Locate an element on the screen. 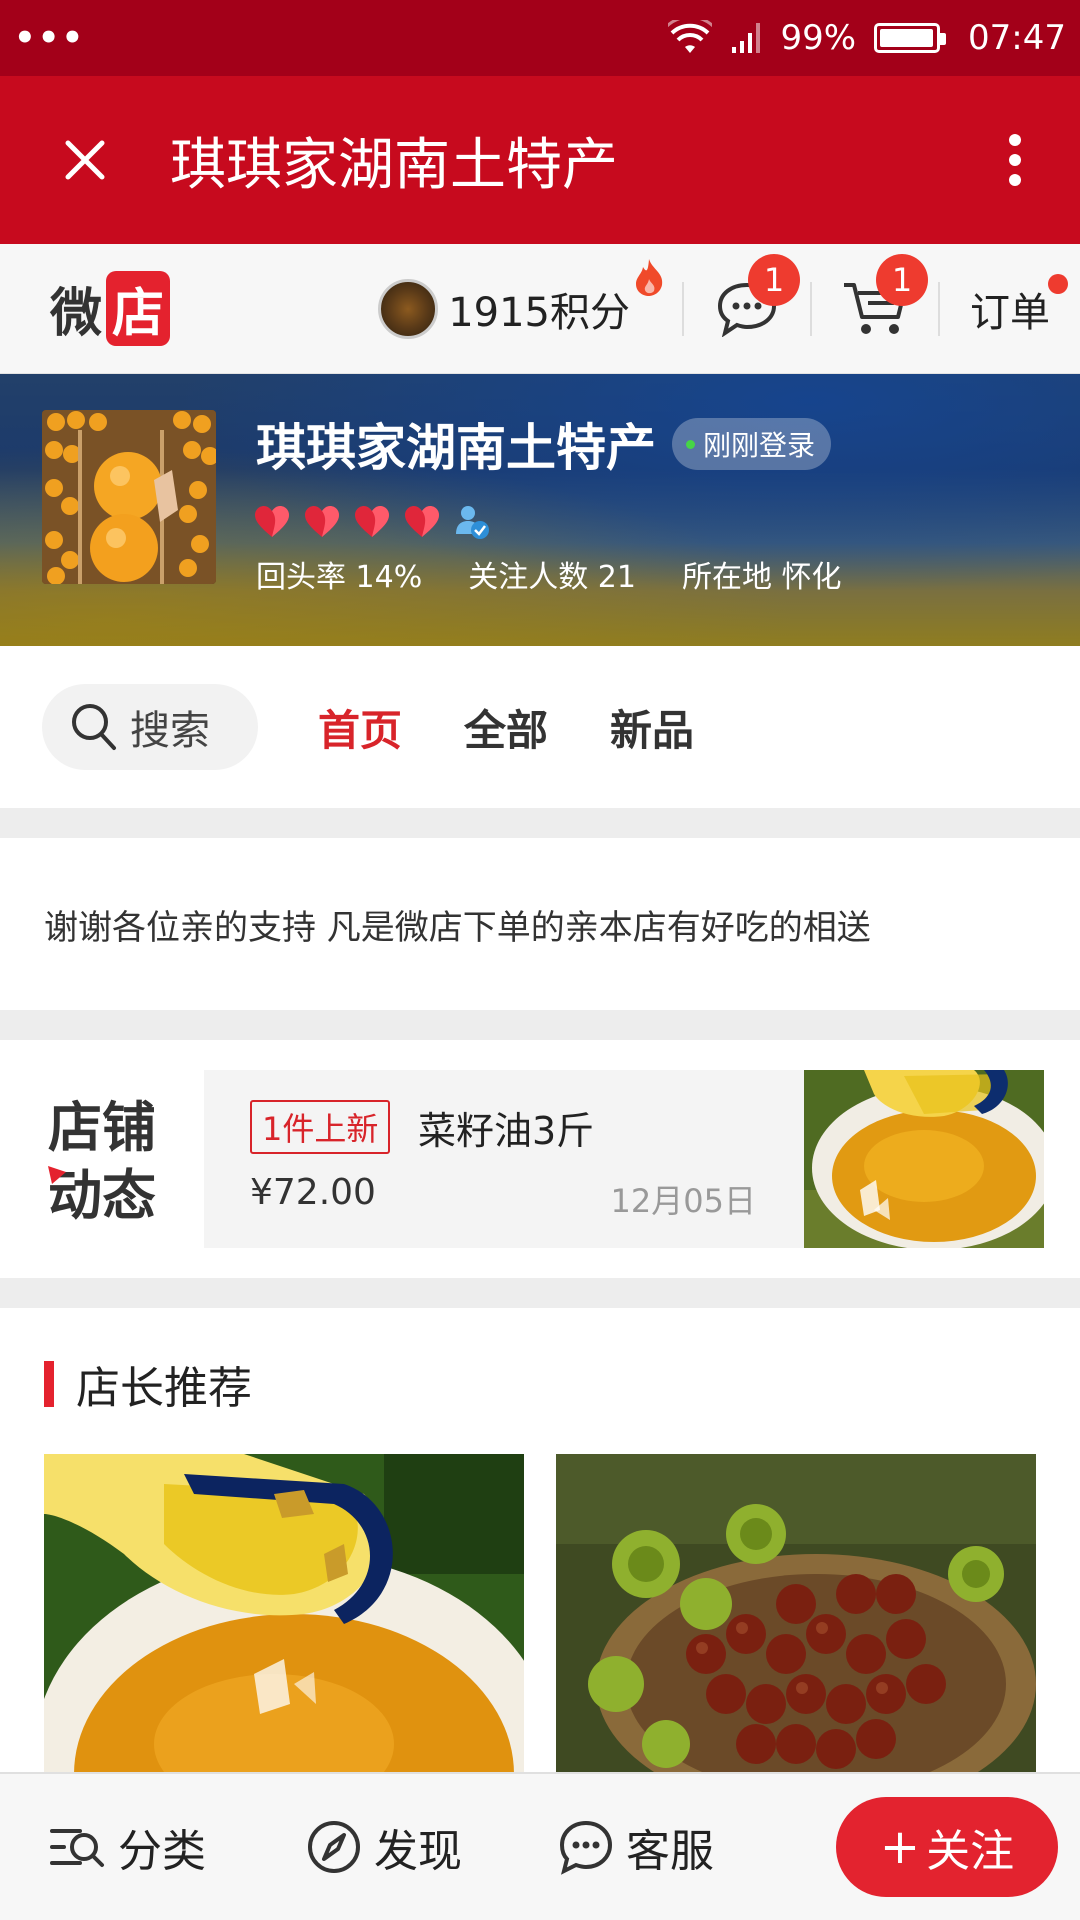 This screenshot has width=1080, height=1920. reputation-hearts is located at coordinates (372, 522).